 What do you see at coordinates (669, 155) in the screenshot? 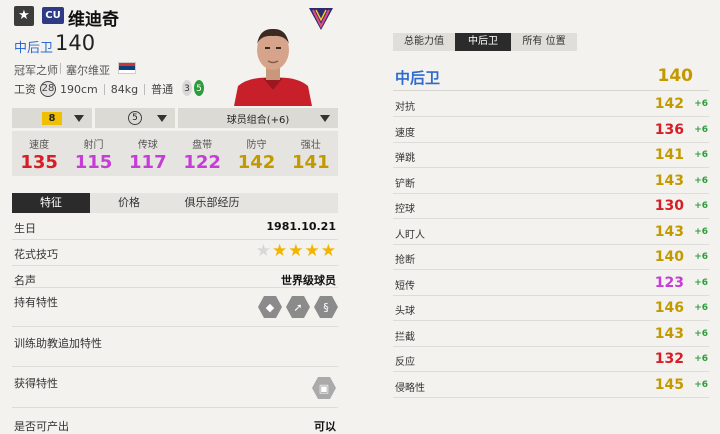
I see `attribute-value: 141` at bounding box center [669, 155].